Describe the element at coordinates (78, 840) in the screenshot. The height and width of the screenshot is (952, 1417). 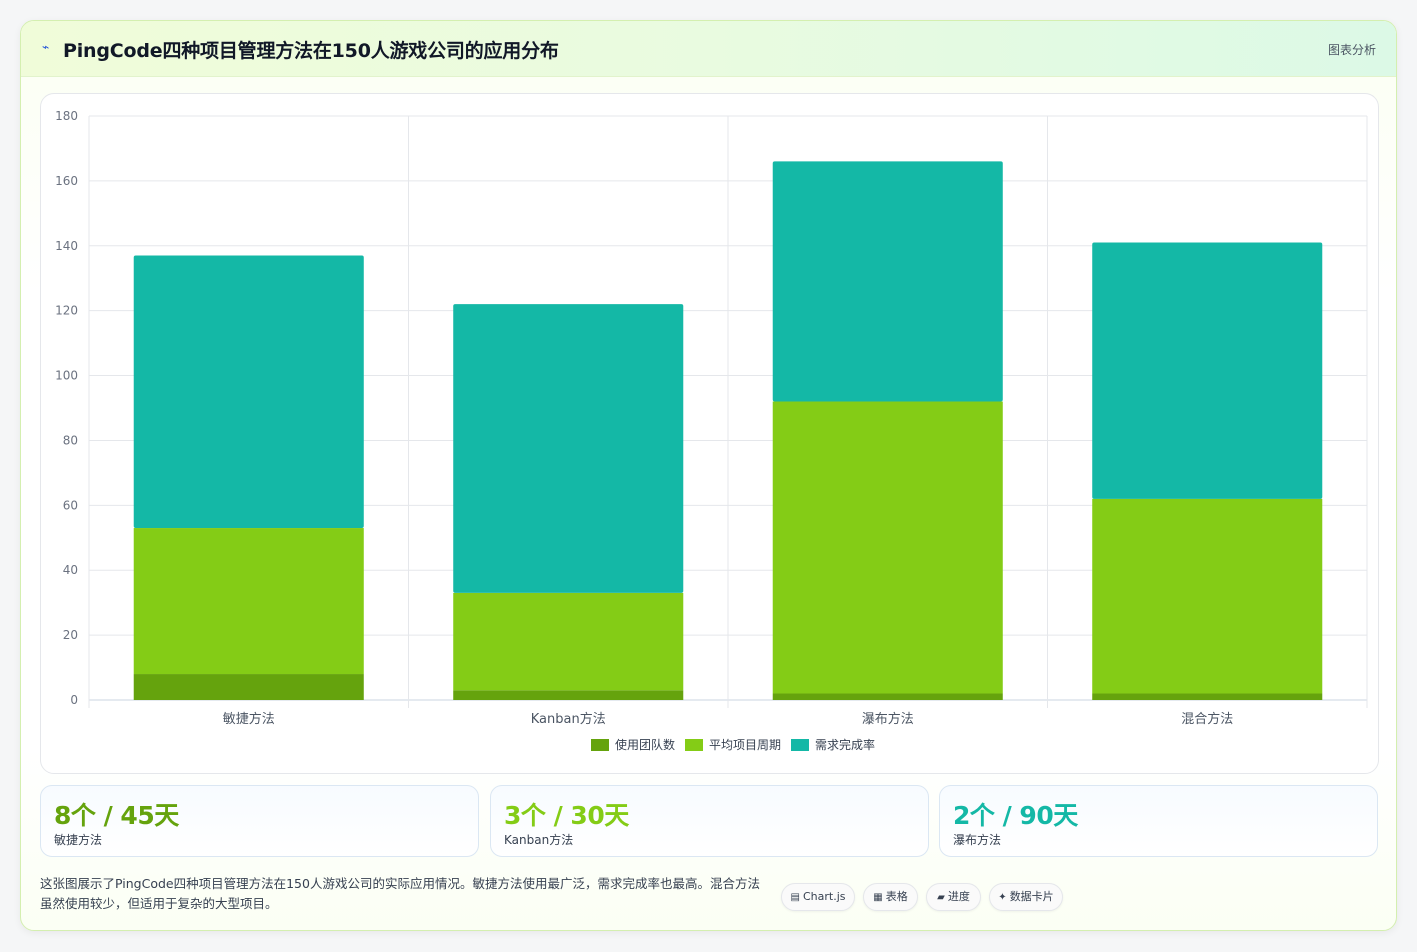
I see `stat-label: 敏捷方法` at that location.